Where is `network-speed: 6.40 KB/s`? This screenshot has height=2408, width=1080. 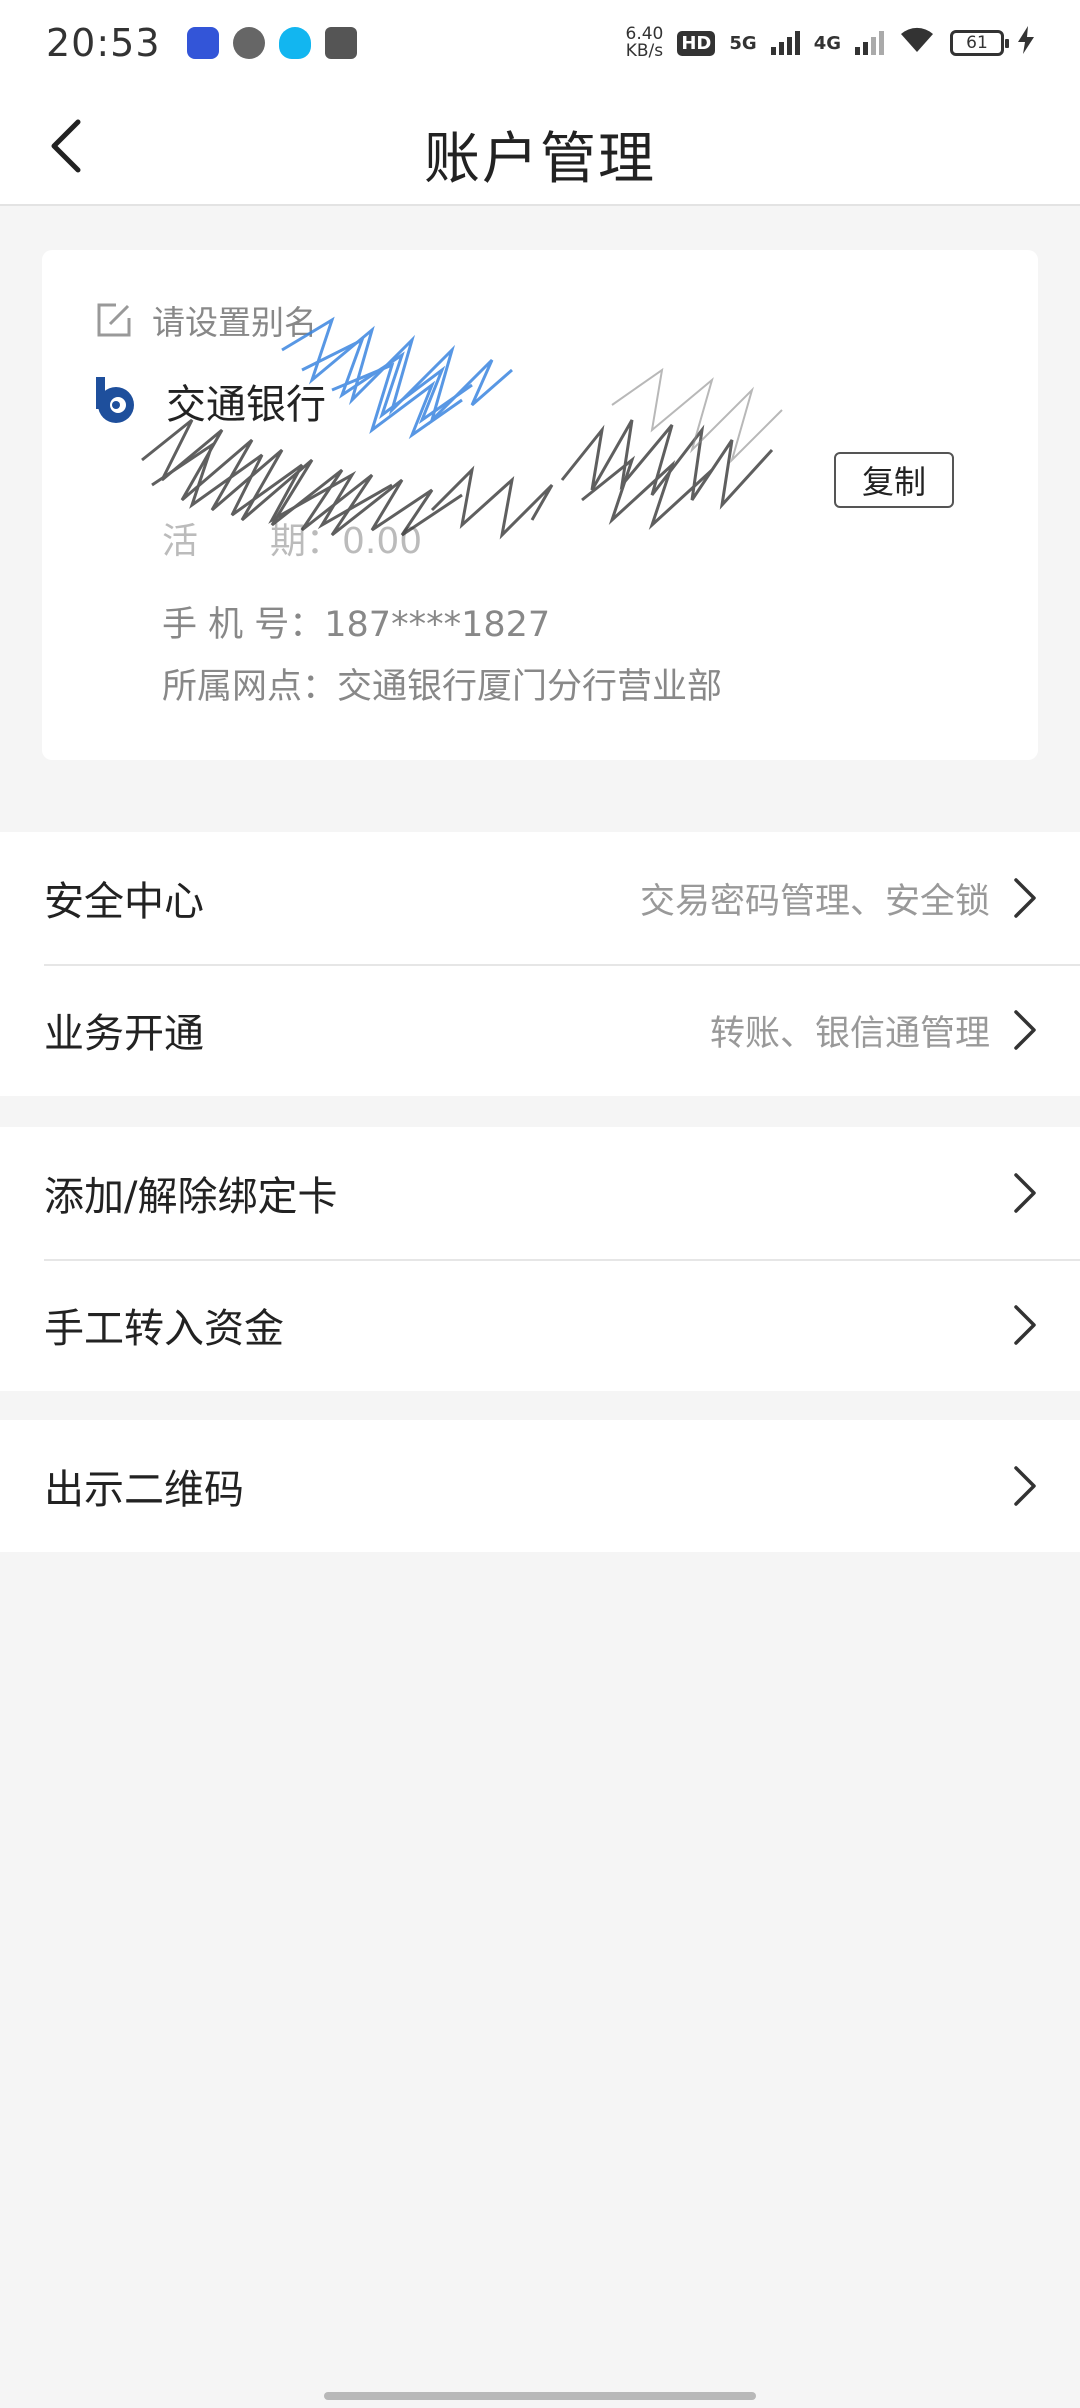
network-speed: 6.40 KB/s is located at coordinates (645, 43).